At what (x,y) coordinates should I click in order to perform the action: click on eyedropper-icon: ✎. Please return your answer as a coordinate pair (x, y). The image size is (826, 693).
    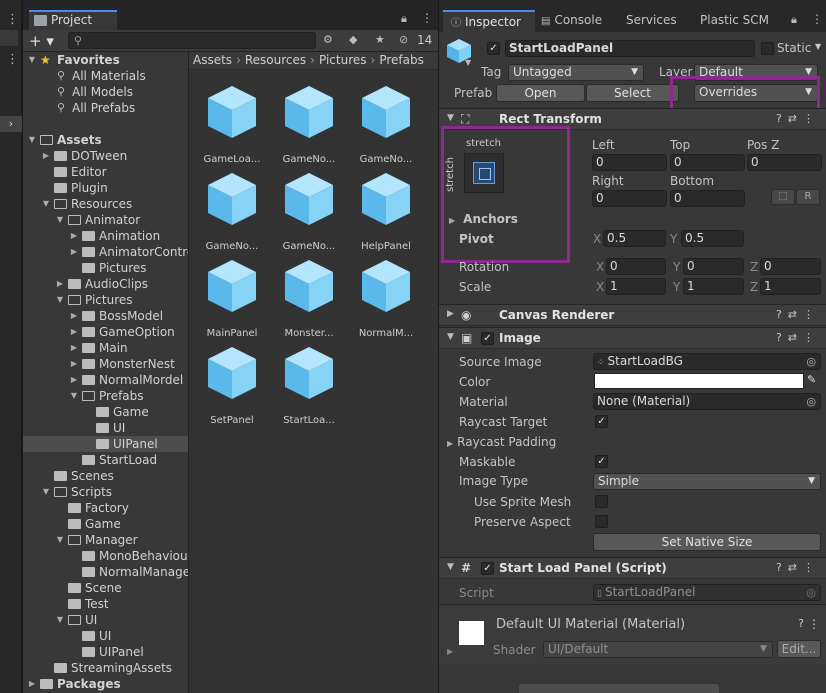
    Looking at the image, I should click on (811, 379).